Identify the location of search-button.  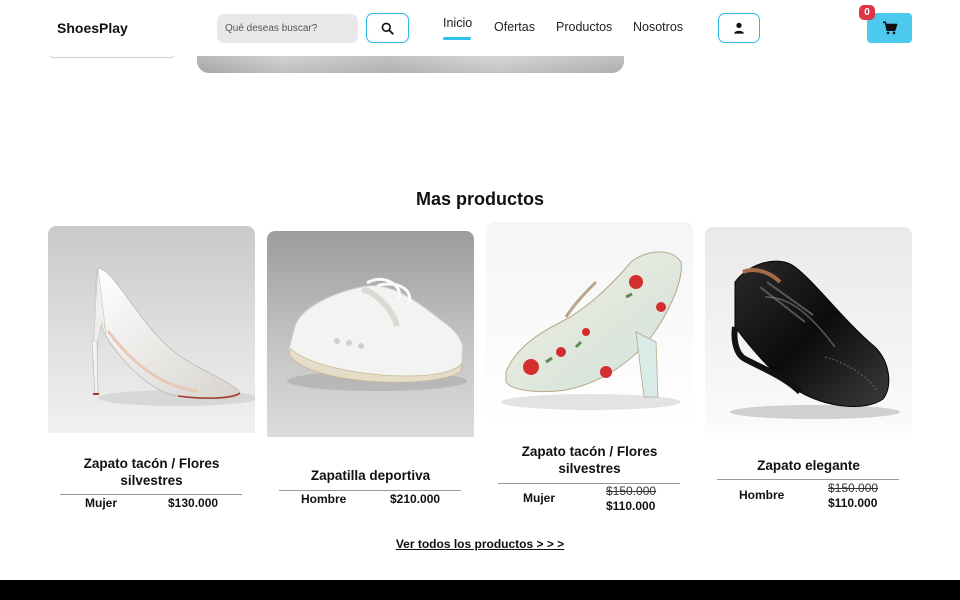
(387, 28).